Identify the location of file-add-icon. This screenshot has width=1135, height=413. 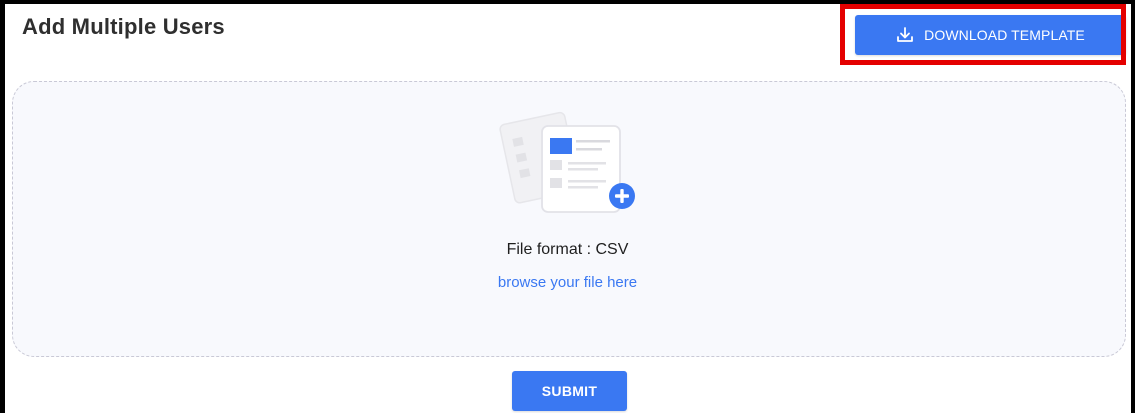
(571, 159).